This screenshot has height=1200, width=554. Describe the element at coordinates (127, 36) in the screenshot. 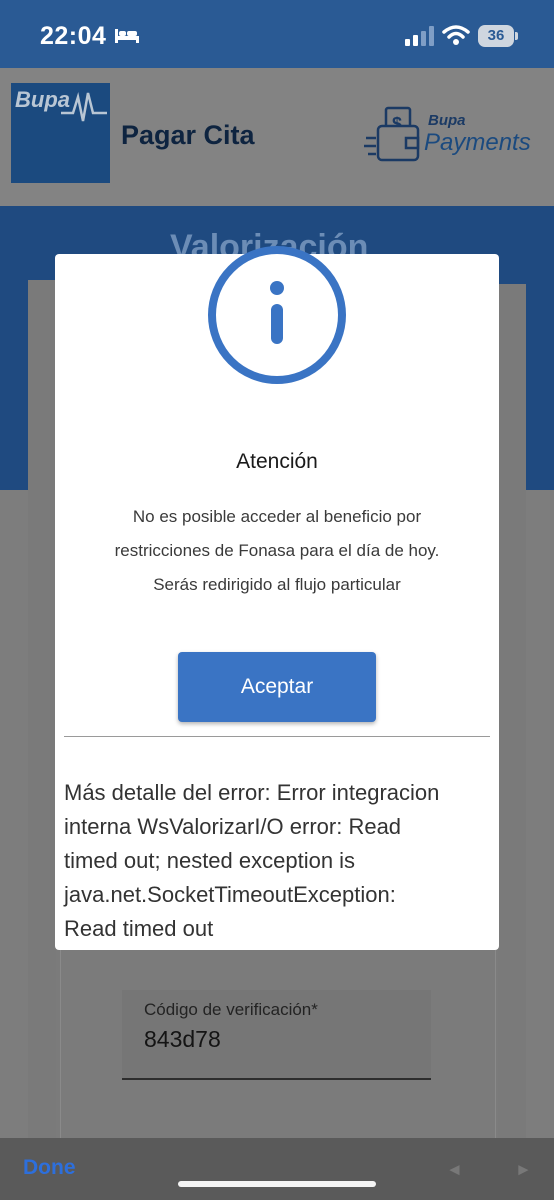

I see `bed-icon` at that location.